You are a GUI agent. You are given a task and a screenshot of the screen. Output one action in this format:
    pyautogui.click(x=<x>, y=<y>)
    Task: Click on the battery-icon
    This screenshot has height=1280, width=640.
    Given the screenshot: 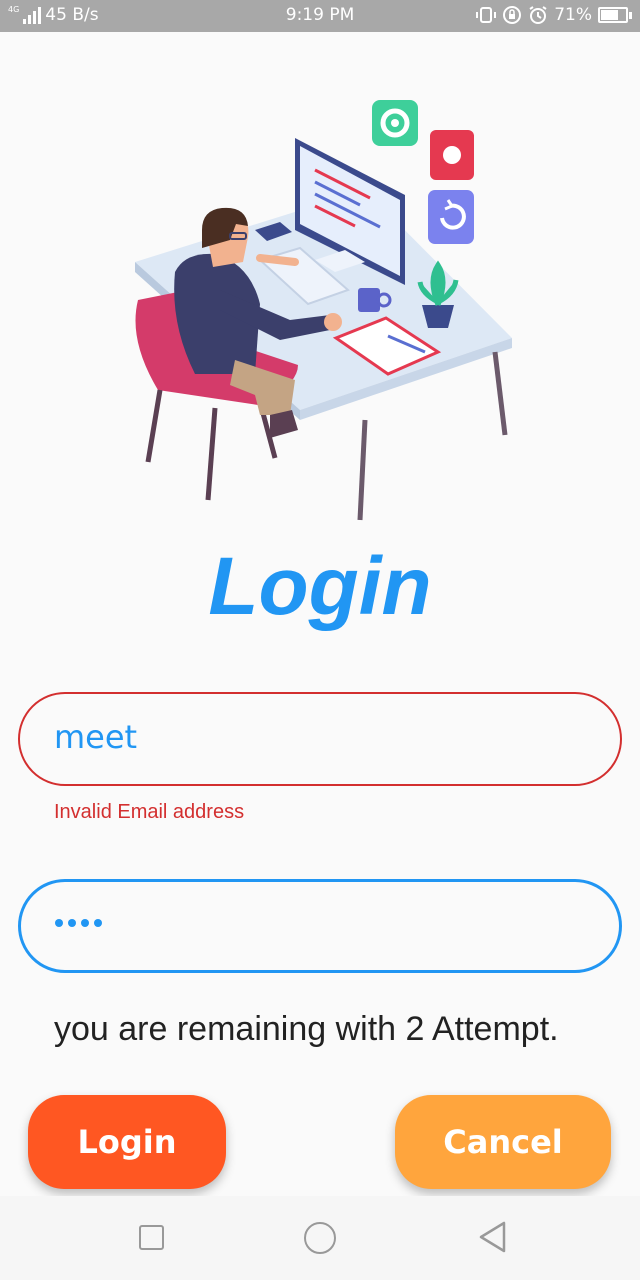 What is the action you would take?
    pyautogui.click(x=615, y=15)
    